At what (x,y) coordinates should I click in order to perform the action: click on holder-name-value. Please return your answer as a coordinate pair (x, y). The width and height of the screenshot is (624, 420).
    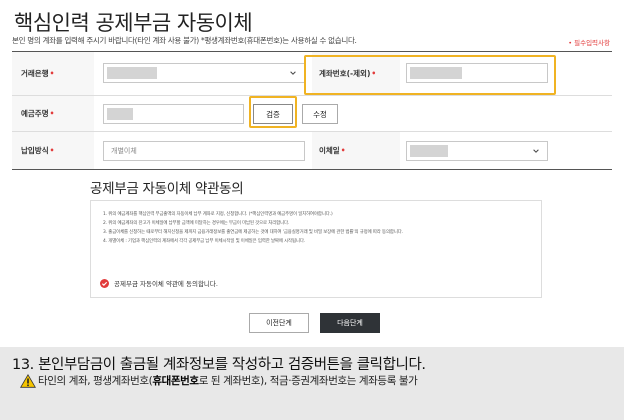
    Looking at the image, I should click on (120, 114).